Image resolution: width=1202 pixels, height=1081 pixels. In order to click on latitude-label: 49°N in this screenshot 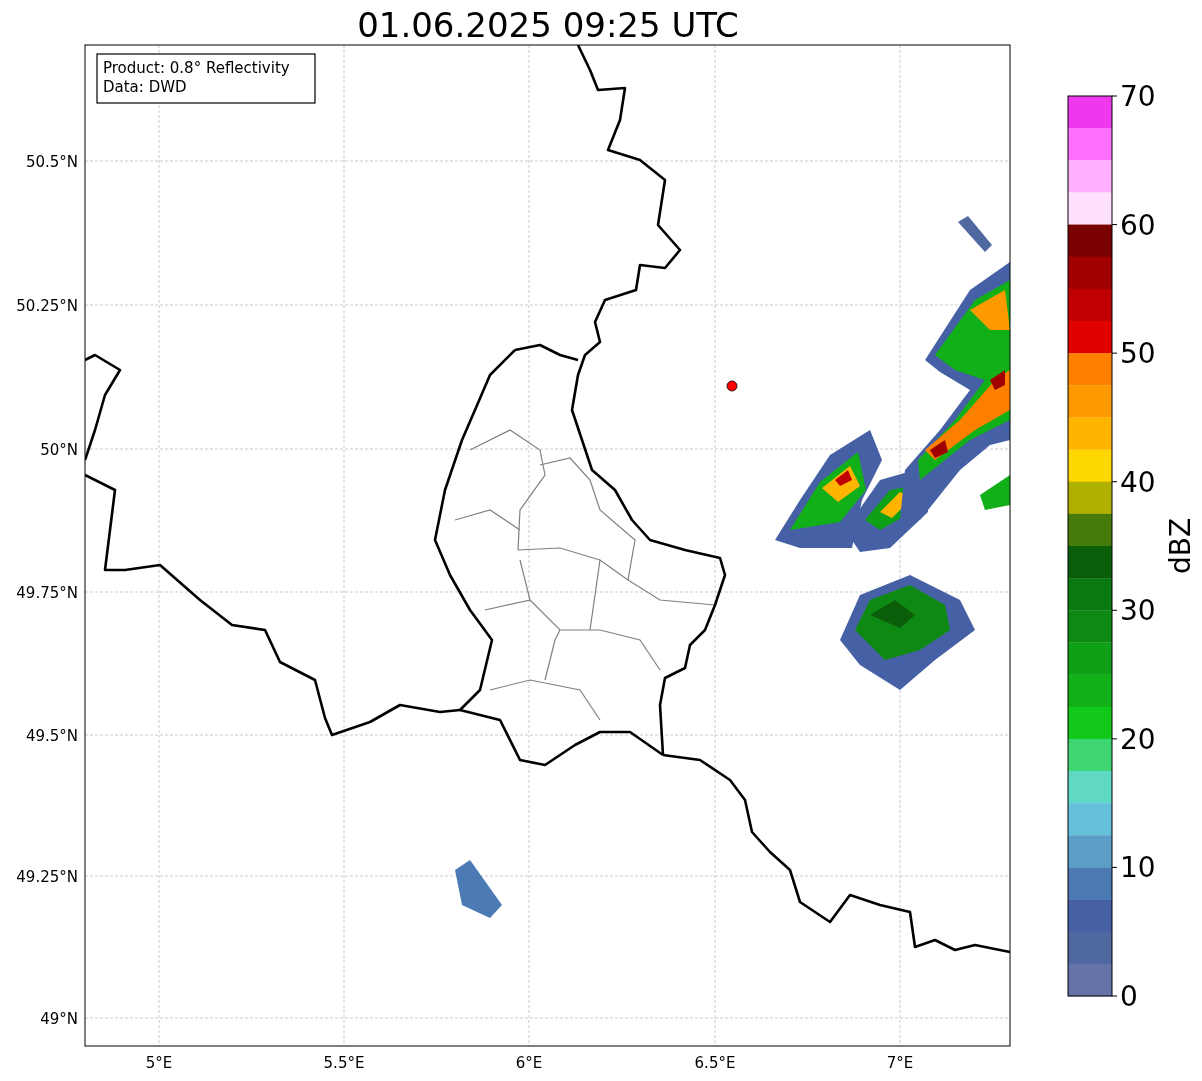, I will do `click(59, 1019)`.